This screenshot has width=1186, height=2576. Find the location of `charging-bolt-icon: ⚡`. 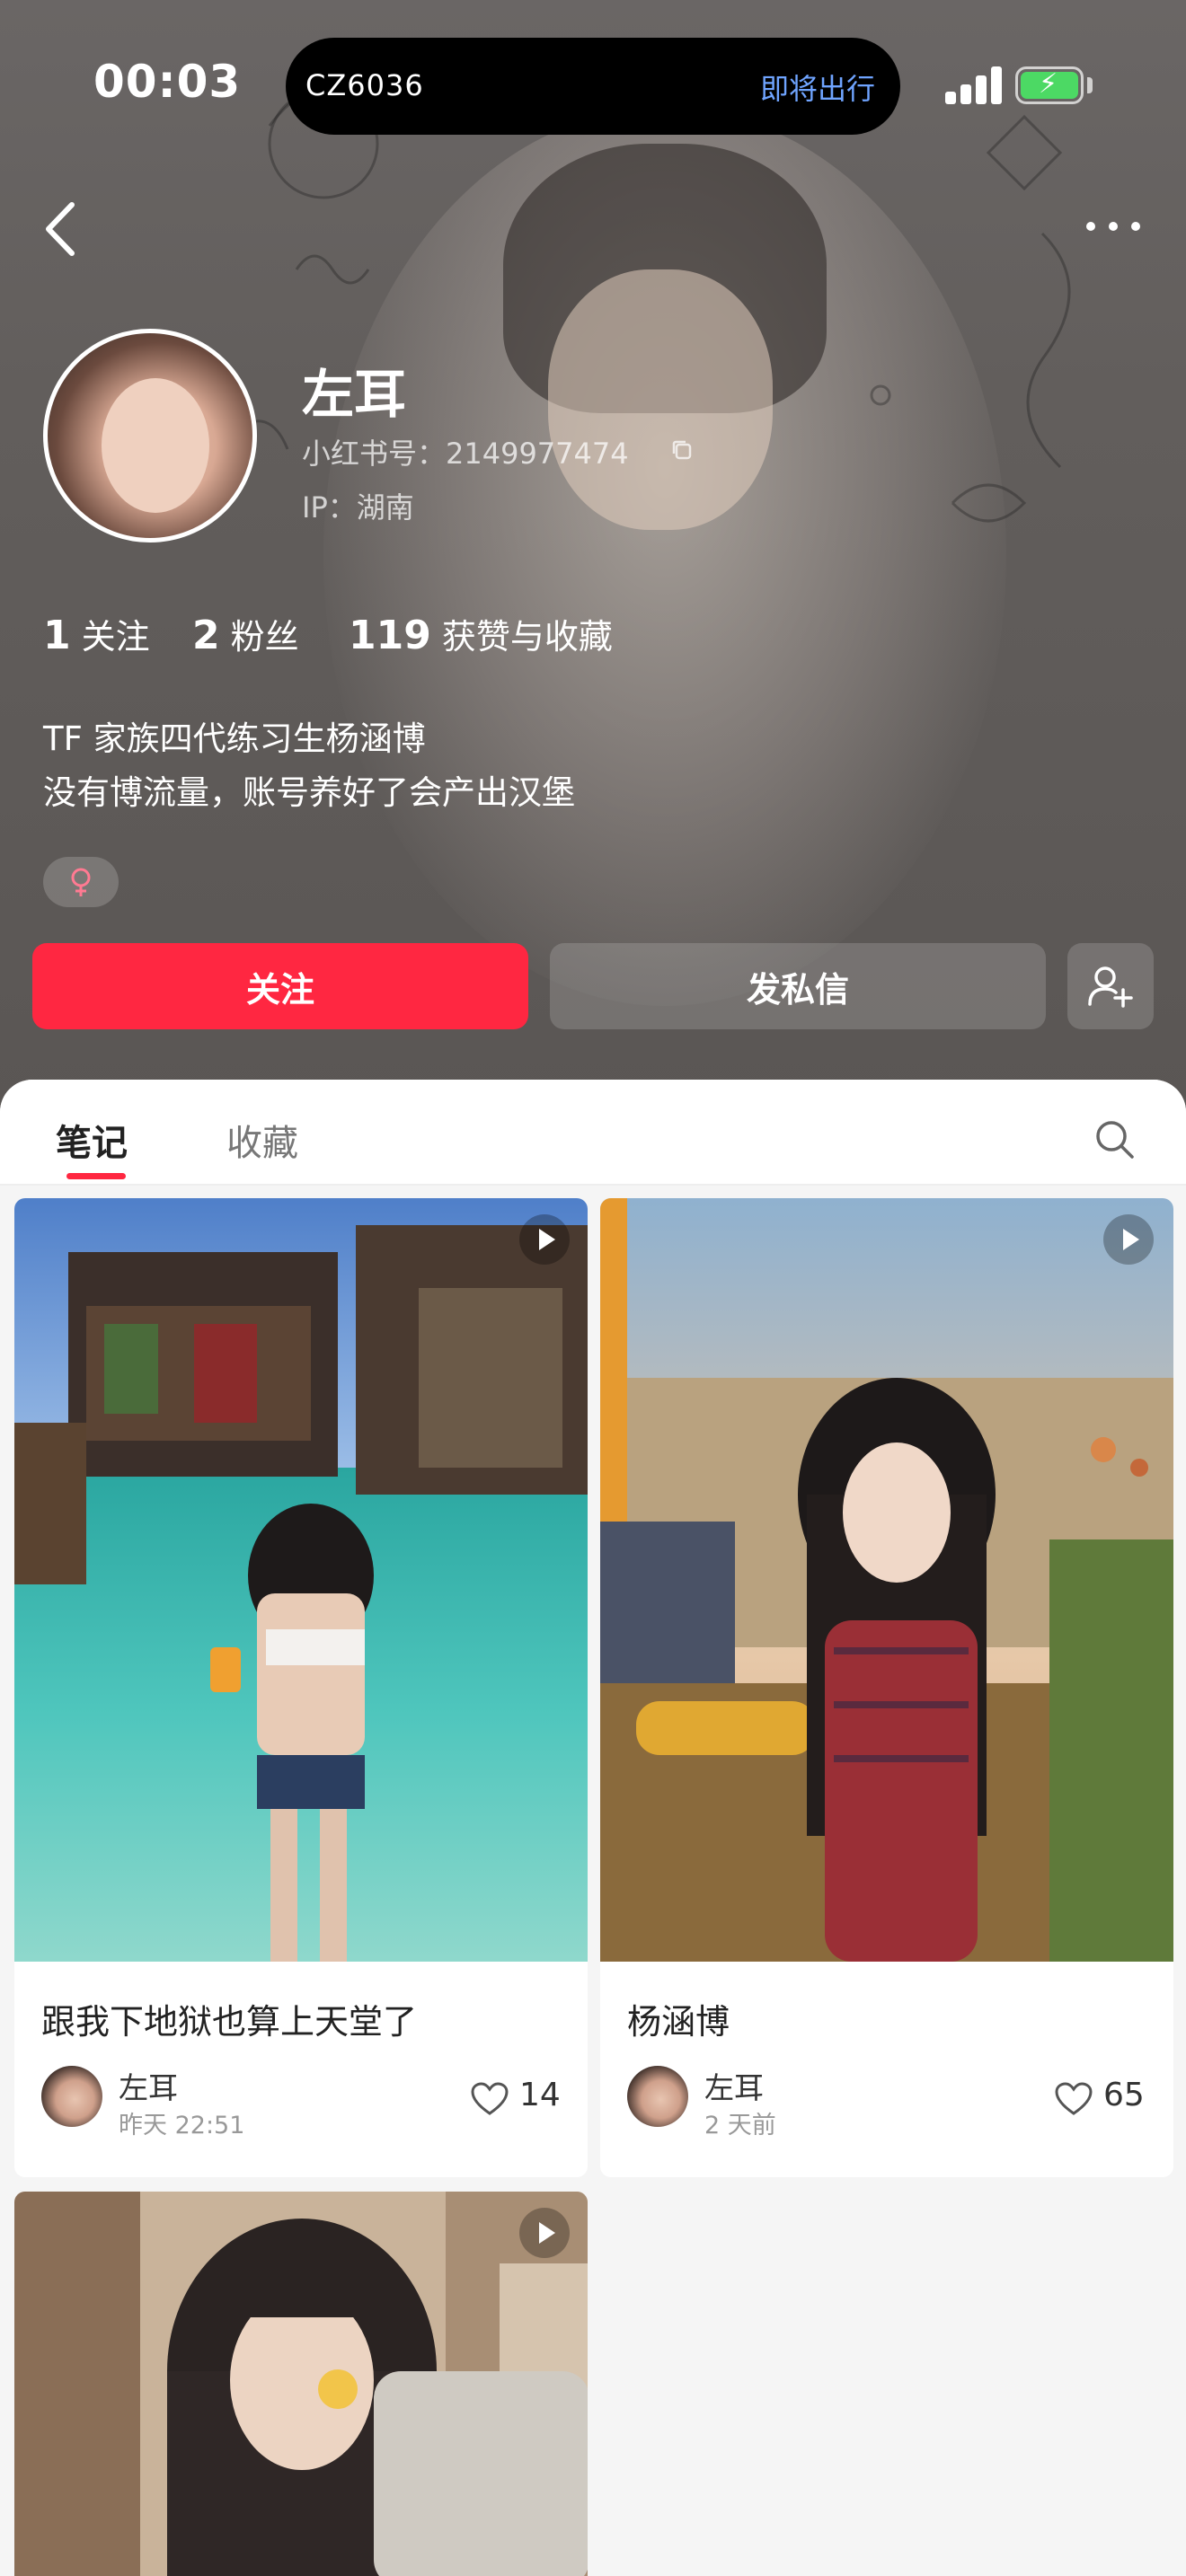

charging-bolt-icon: ⚡ is located at coordinates (1048, 84).